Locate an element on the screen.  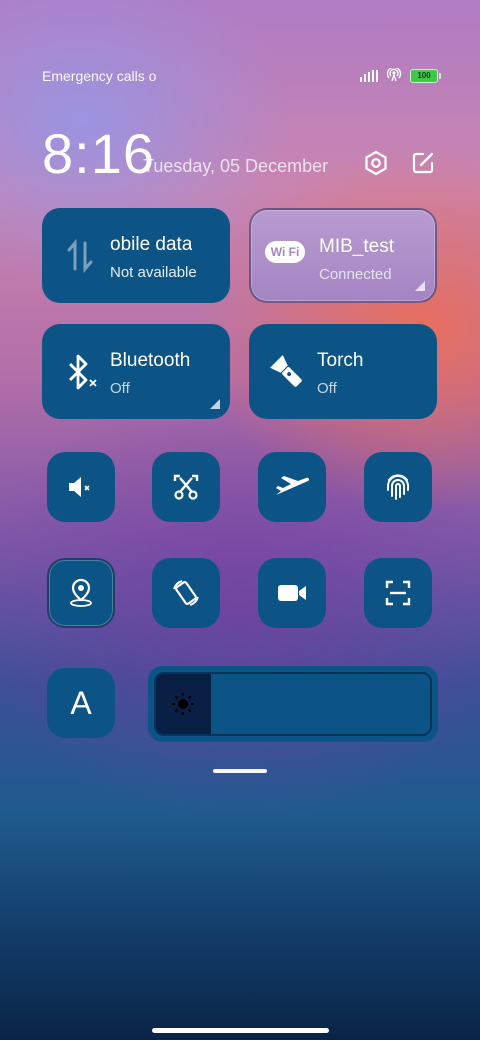
carrier-text: Emergency calls o is located at coordinates (99, 76).